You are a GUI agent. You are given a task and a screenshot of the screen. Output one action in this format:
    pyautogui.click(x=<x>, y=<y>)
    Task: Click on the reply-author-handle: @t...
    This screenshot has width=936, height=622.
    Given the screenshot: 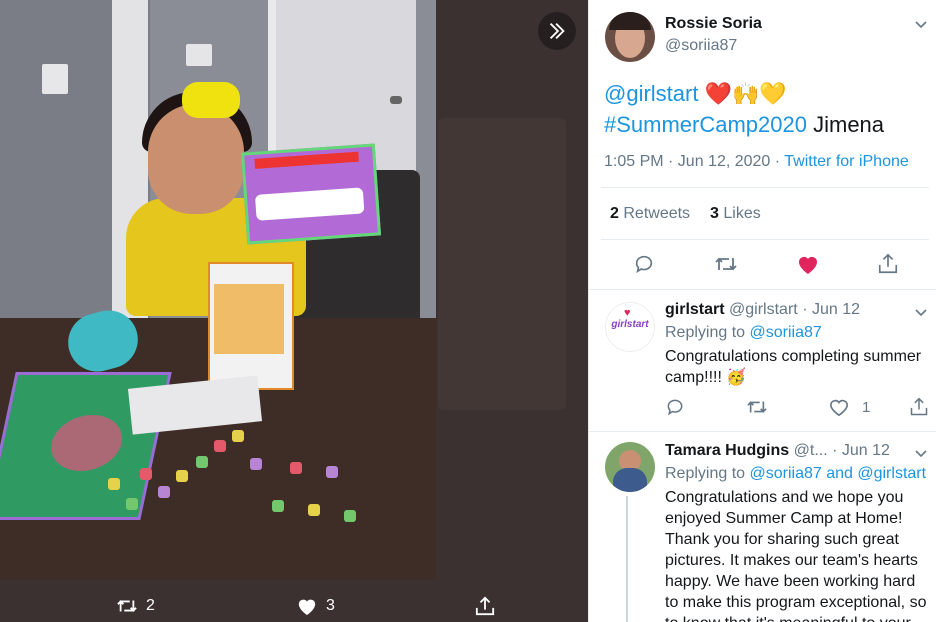 What is the action you would take?
    pyautogui.click(x=811, y=450)
    